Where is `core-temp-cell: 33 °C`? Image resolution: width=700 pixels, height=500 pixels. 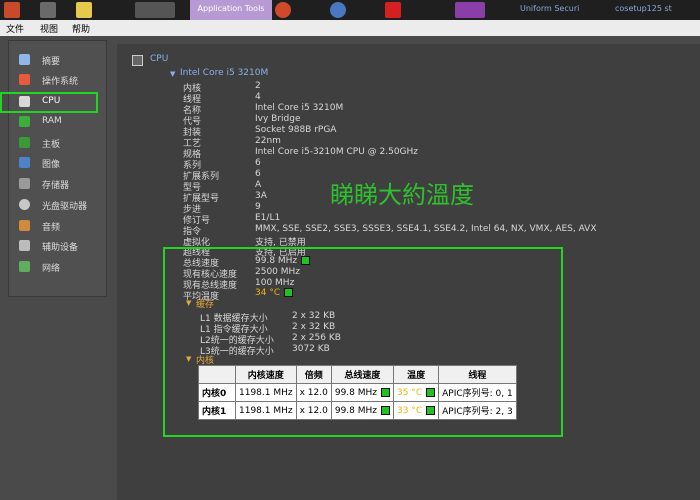 core-temp-cell: 33 °C is located at coordinates (416, 410).